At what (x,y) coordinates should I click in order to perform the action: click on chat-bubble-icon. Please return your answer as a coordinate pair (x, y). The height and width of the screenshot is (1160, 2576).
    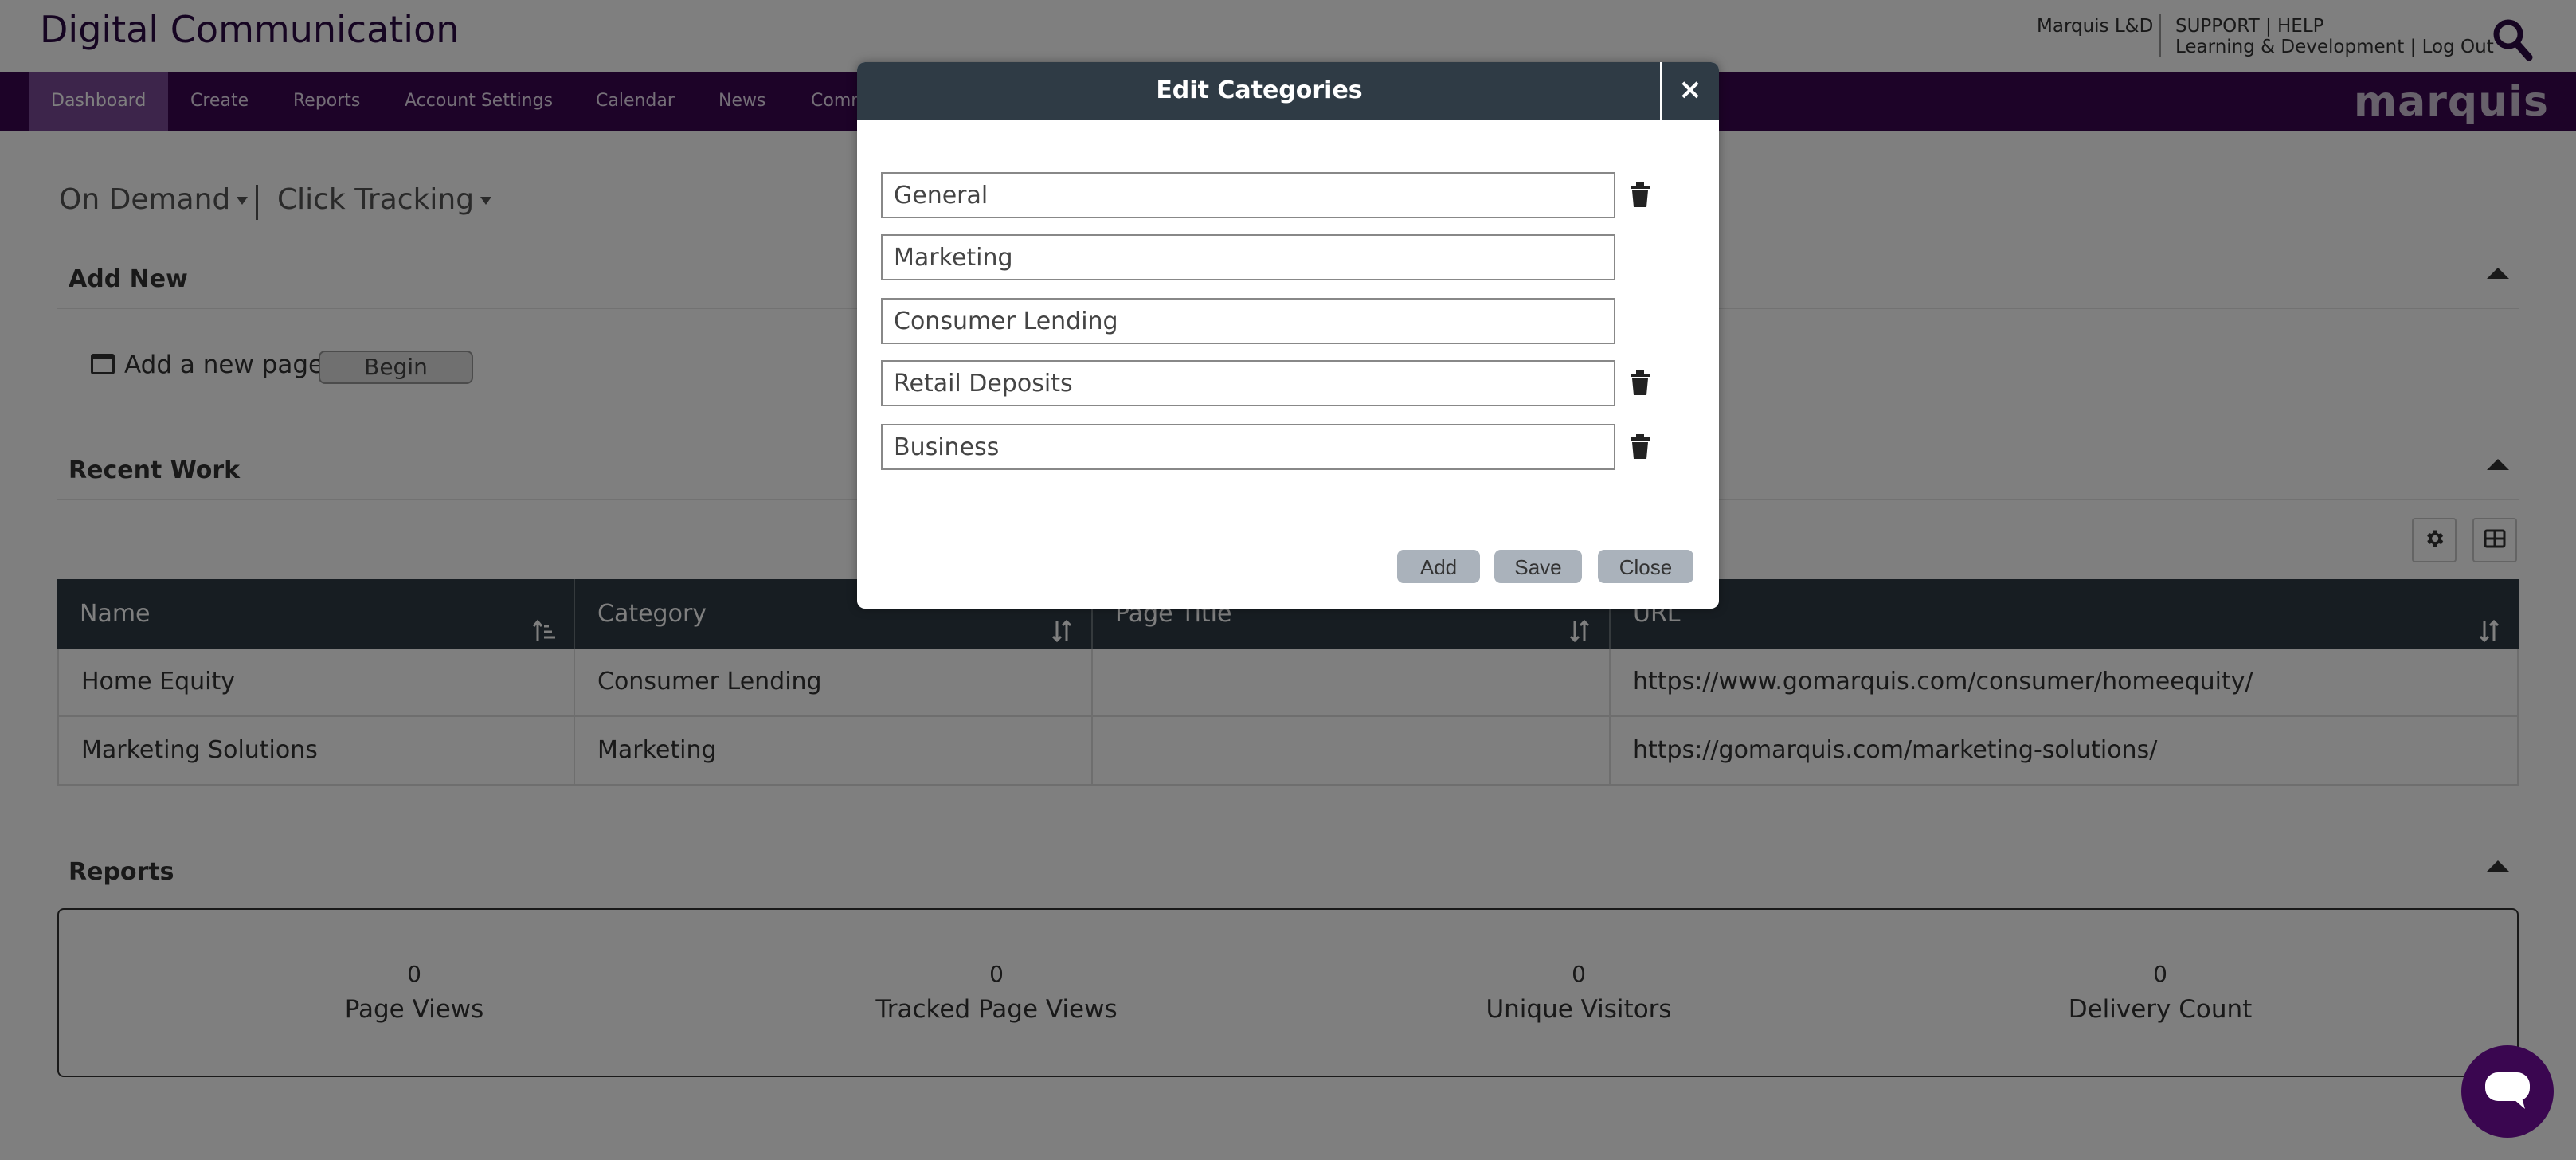
    Looking at the image, I should click on (2507, 1091).